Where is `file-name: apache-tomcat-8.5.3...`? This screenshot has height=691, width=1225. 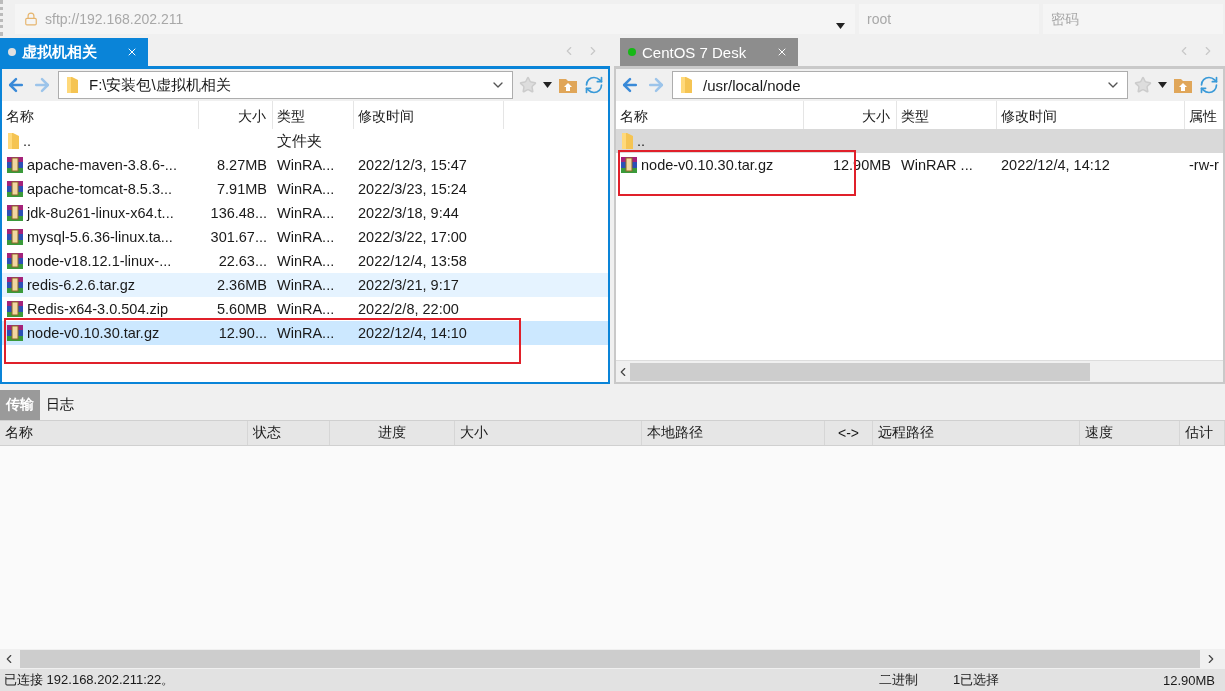 file-name: apache-tomcat-8.5.3... is located at coordinates (100, 189).